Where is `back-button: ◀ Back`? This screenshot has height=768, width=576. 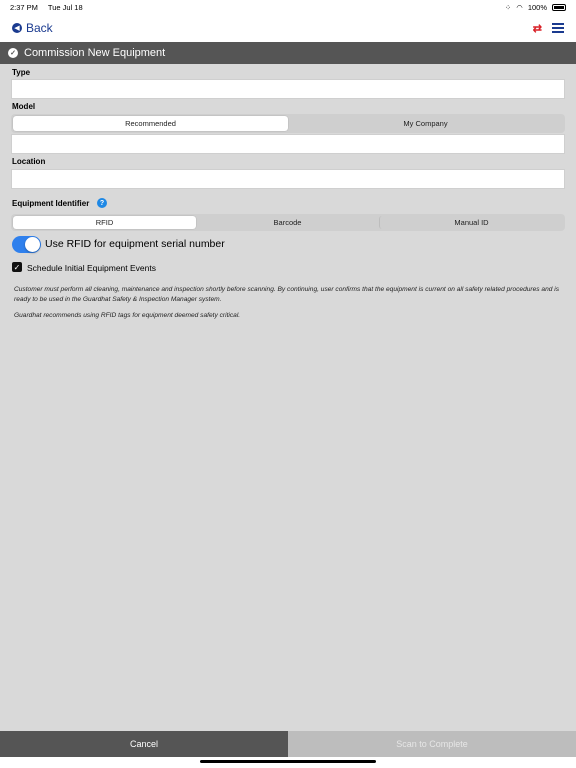
back-button: ◀ Back is located at coordinates (32, 28).